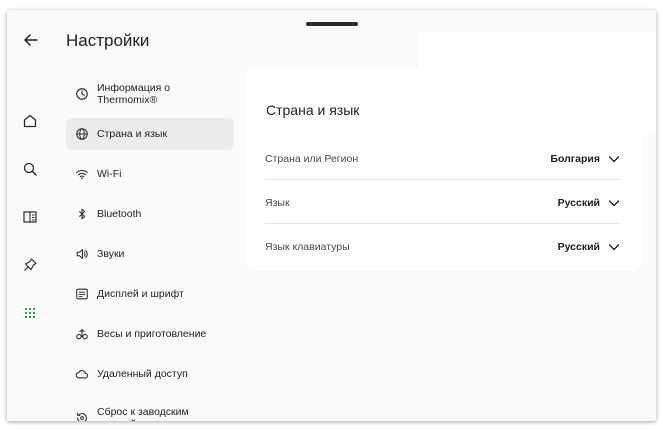  I want to click on bluetooth-icon, so click(82, 214).